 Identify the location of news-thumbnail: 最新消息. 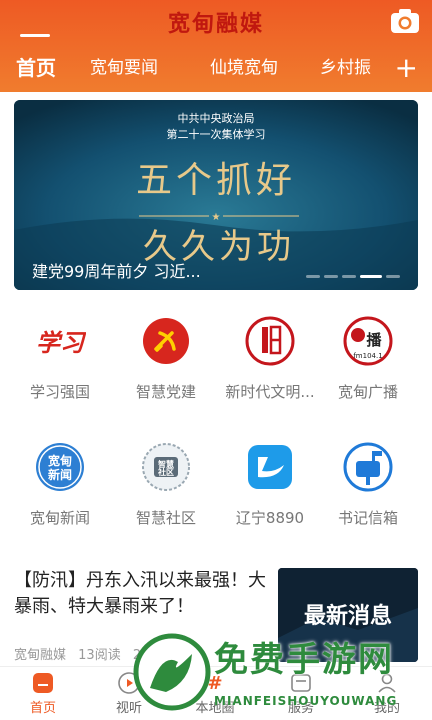
(348, 615).